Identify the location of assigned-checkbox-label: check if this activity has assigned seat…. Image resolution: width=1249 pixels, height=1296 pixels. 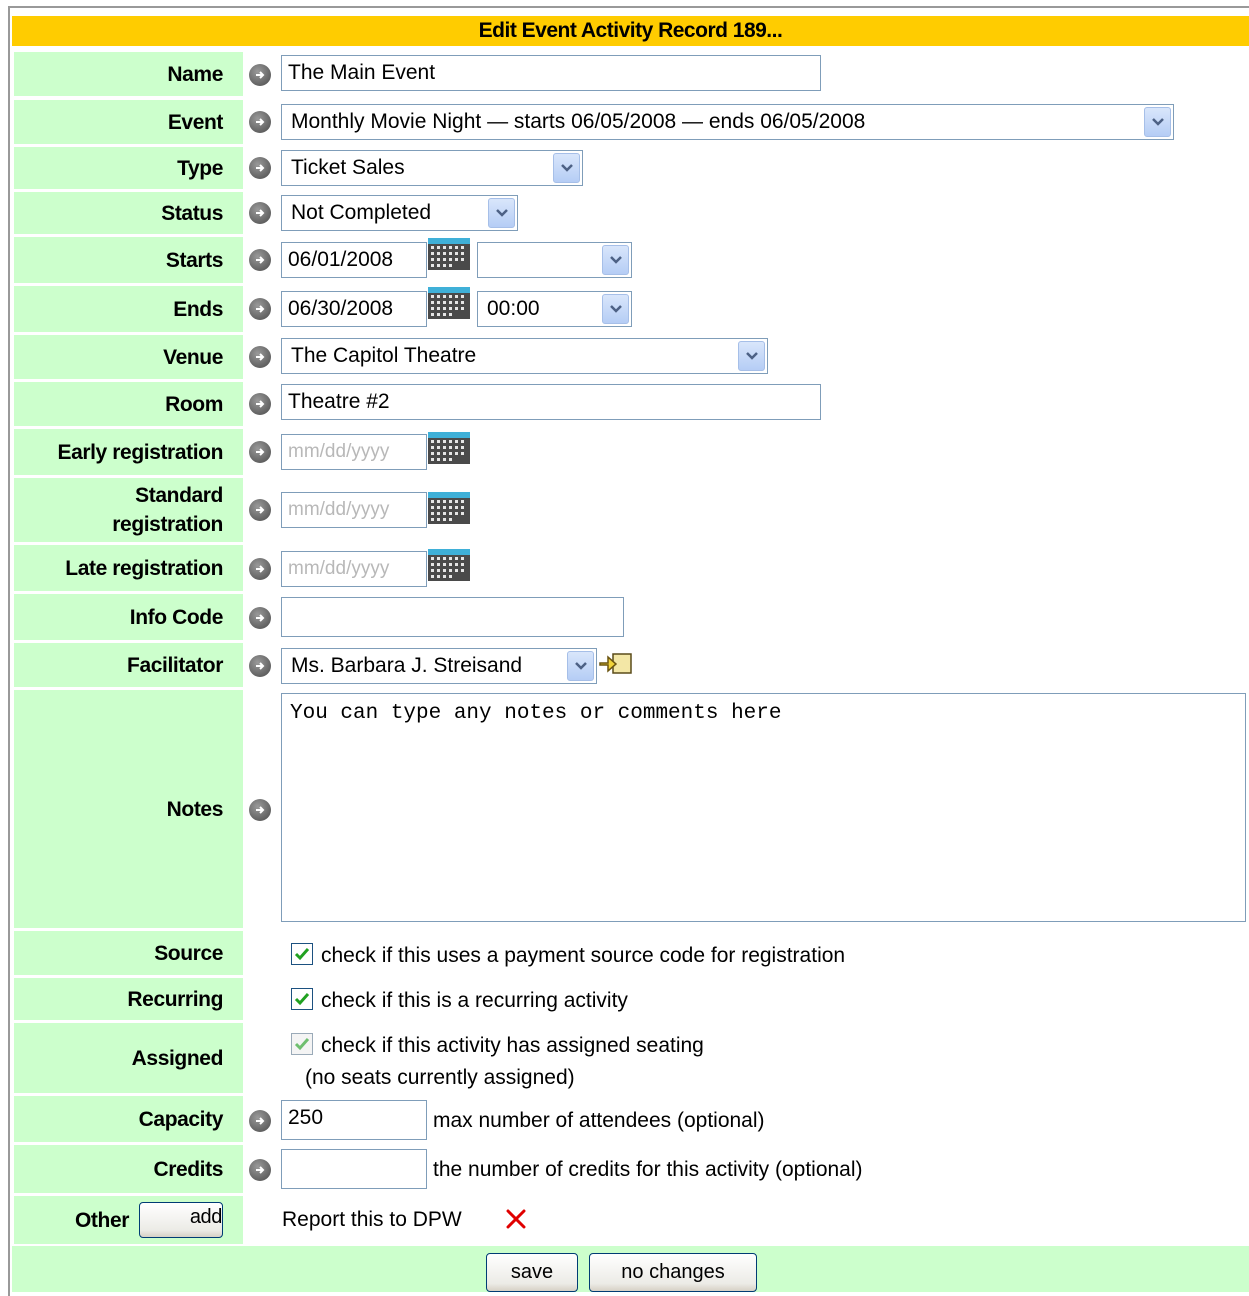
(512, 1045).